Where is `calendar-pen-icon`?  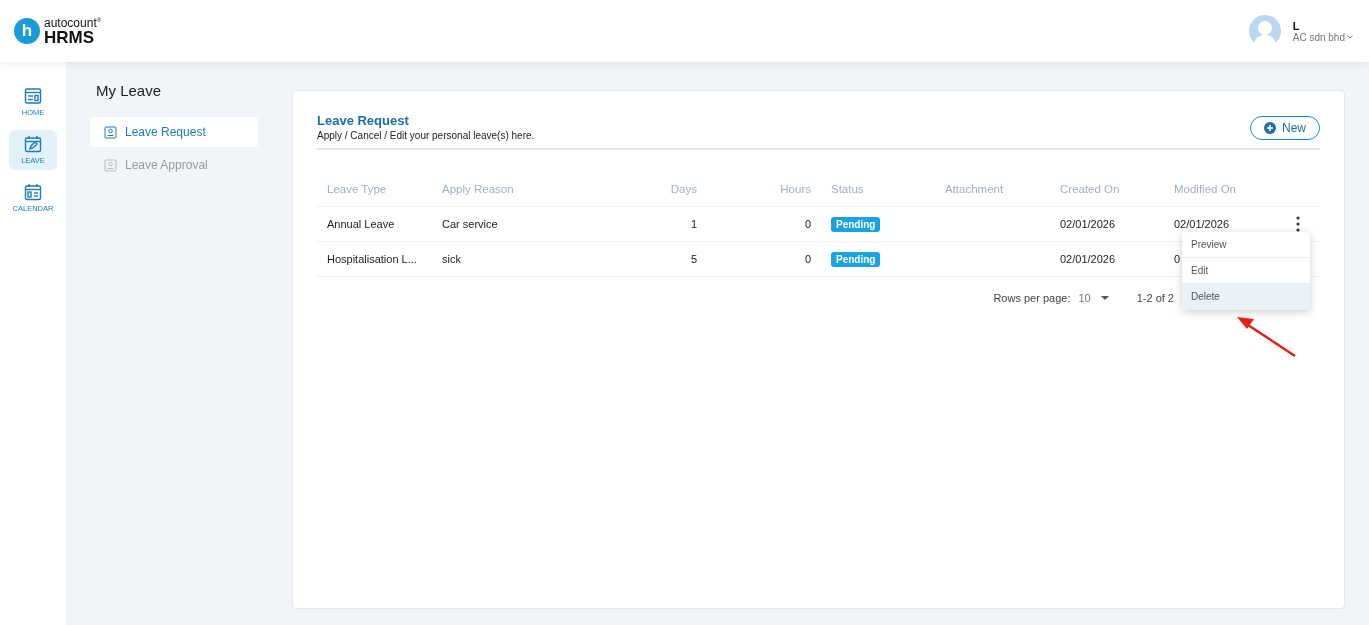
calendar-pen-icon is located at coordinates (33, 144).